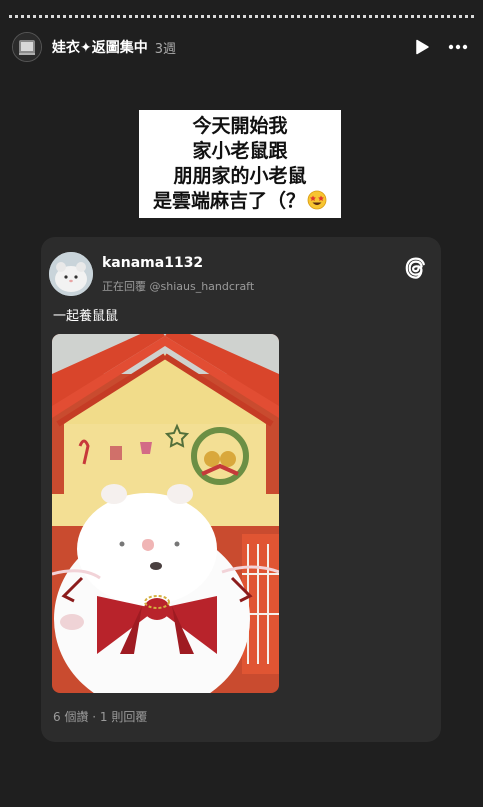 This screenshot has height=807, width=483. I want to click on header-actions, so click(443, 47).